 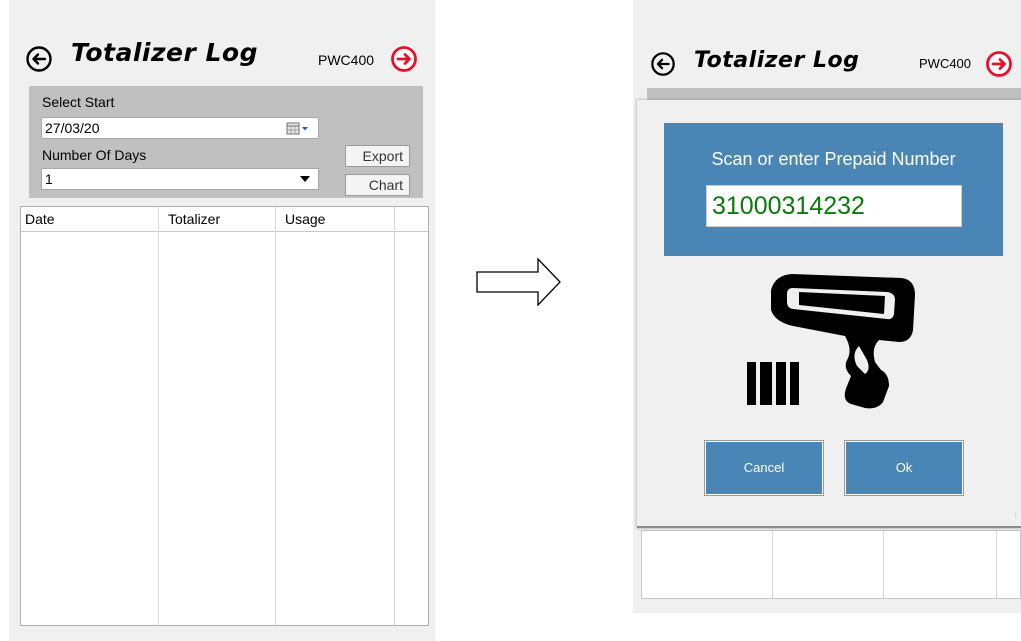 What do you see at coordinates (72, 128) in the screenshot?
I see `start-date-value: 27/03/20` at bounding box center [72, 128].